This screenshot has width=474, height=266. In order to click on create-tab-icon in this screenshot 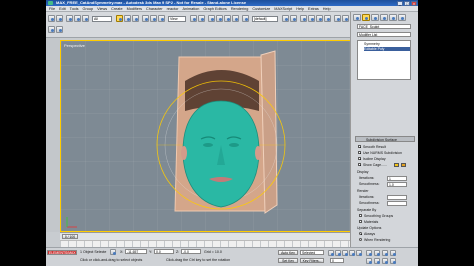, I will do `click(357, 17)`.